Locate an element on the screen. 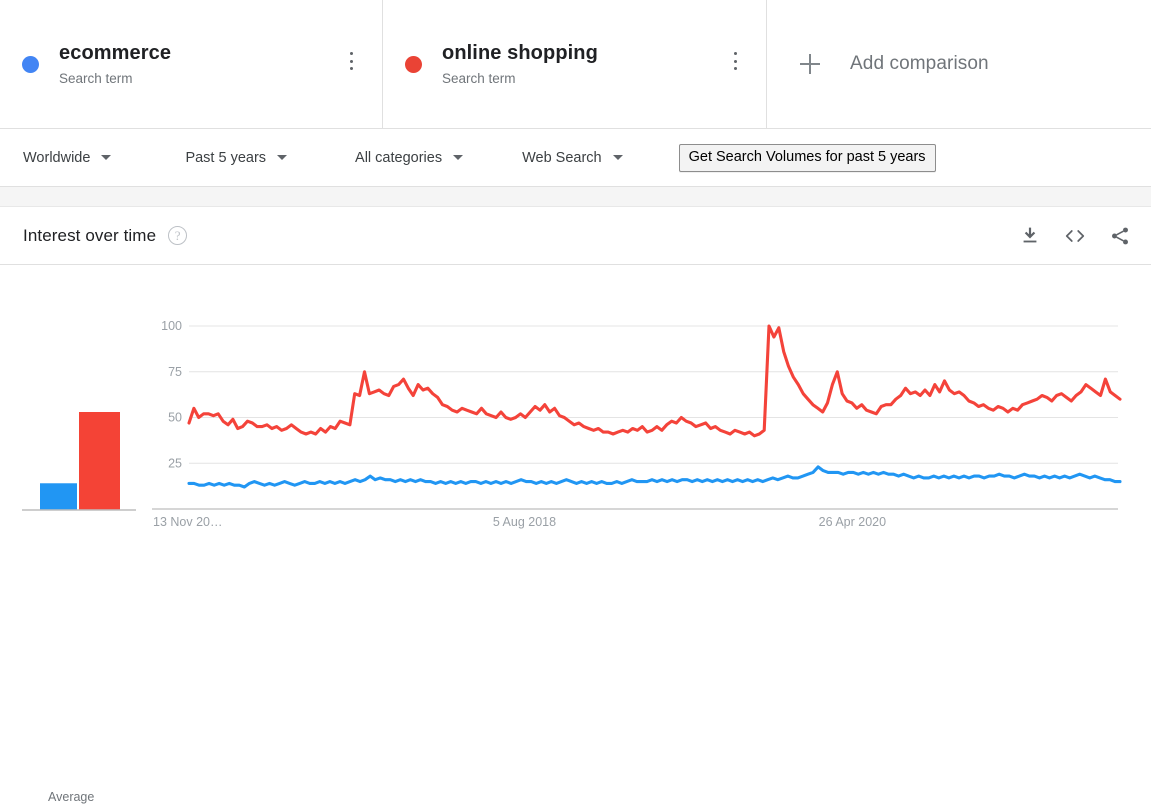 The image size is (1151, 804). average-bar-ecommerce is located at coordinates (58, 496).